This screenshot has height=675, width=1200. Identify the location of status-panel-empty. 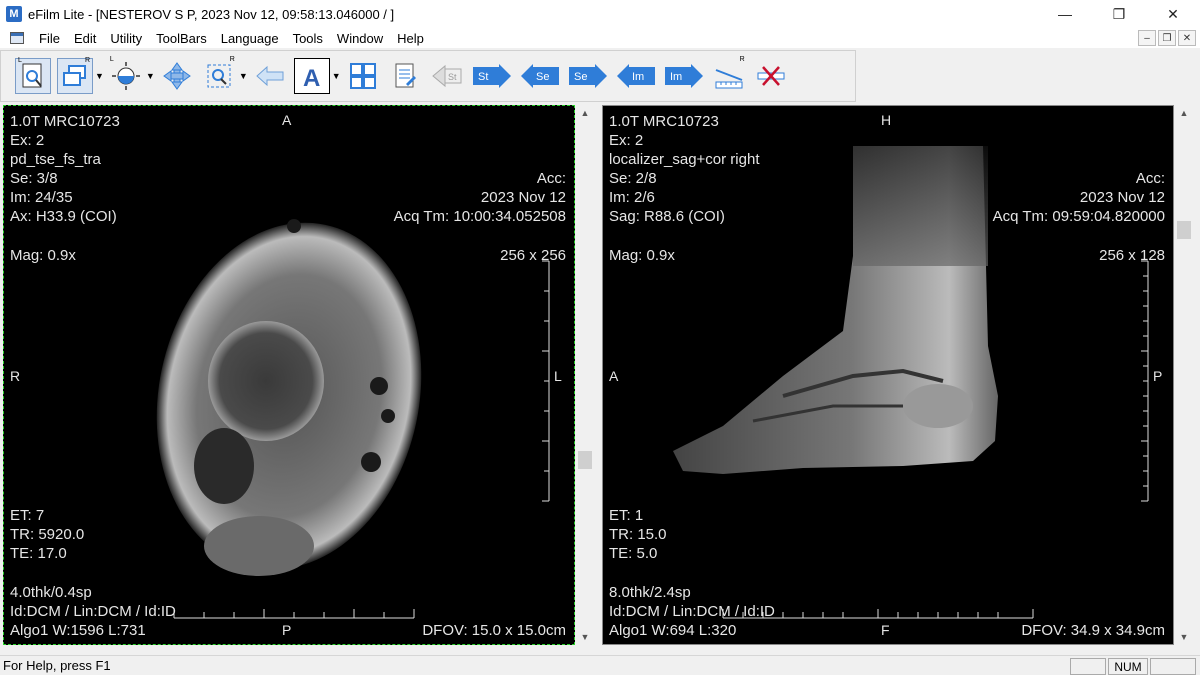
(1088, 666).